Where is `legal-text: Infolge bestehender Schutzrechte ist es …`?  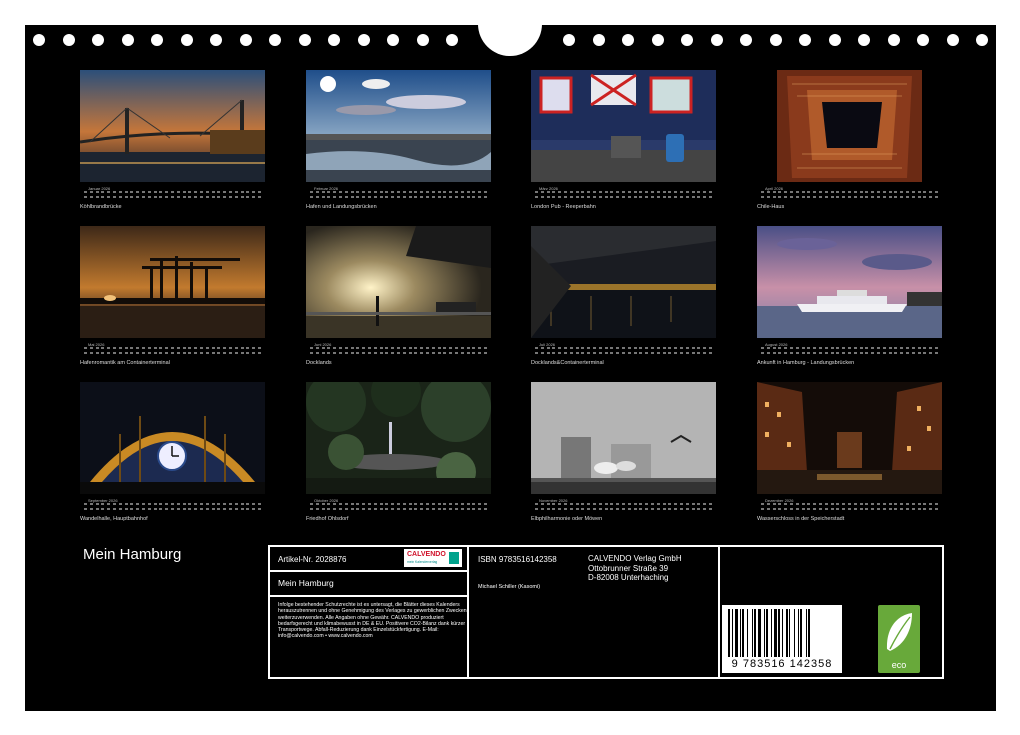
legal-text: Infolge bestehender Schutzrechte ist es … is located at coordinates (372, 621).